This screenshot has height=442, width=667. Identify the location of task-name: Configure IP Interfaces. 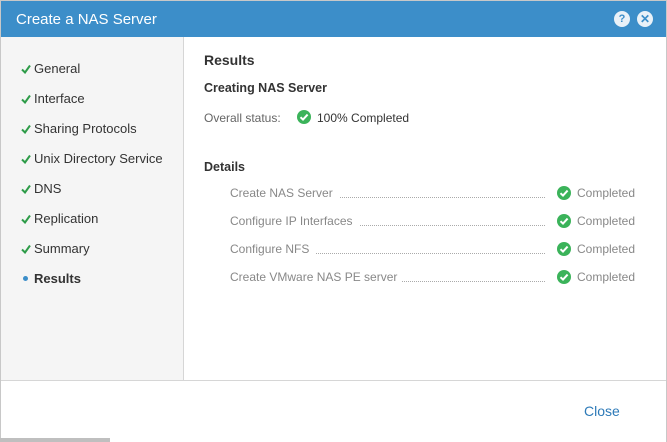
(291, 221).